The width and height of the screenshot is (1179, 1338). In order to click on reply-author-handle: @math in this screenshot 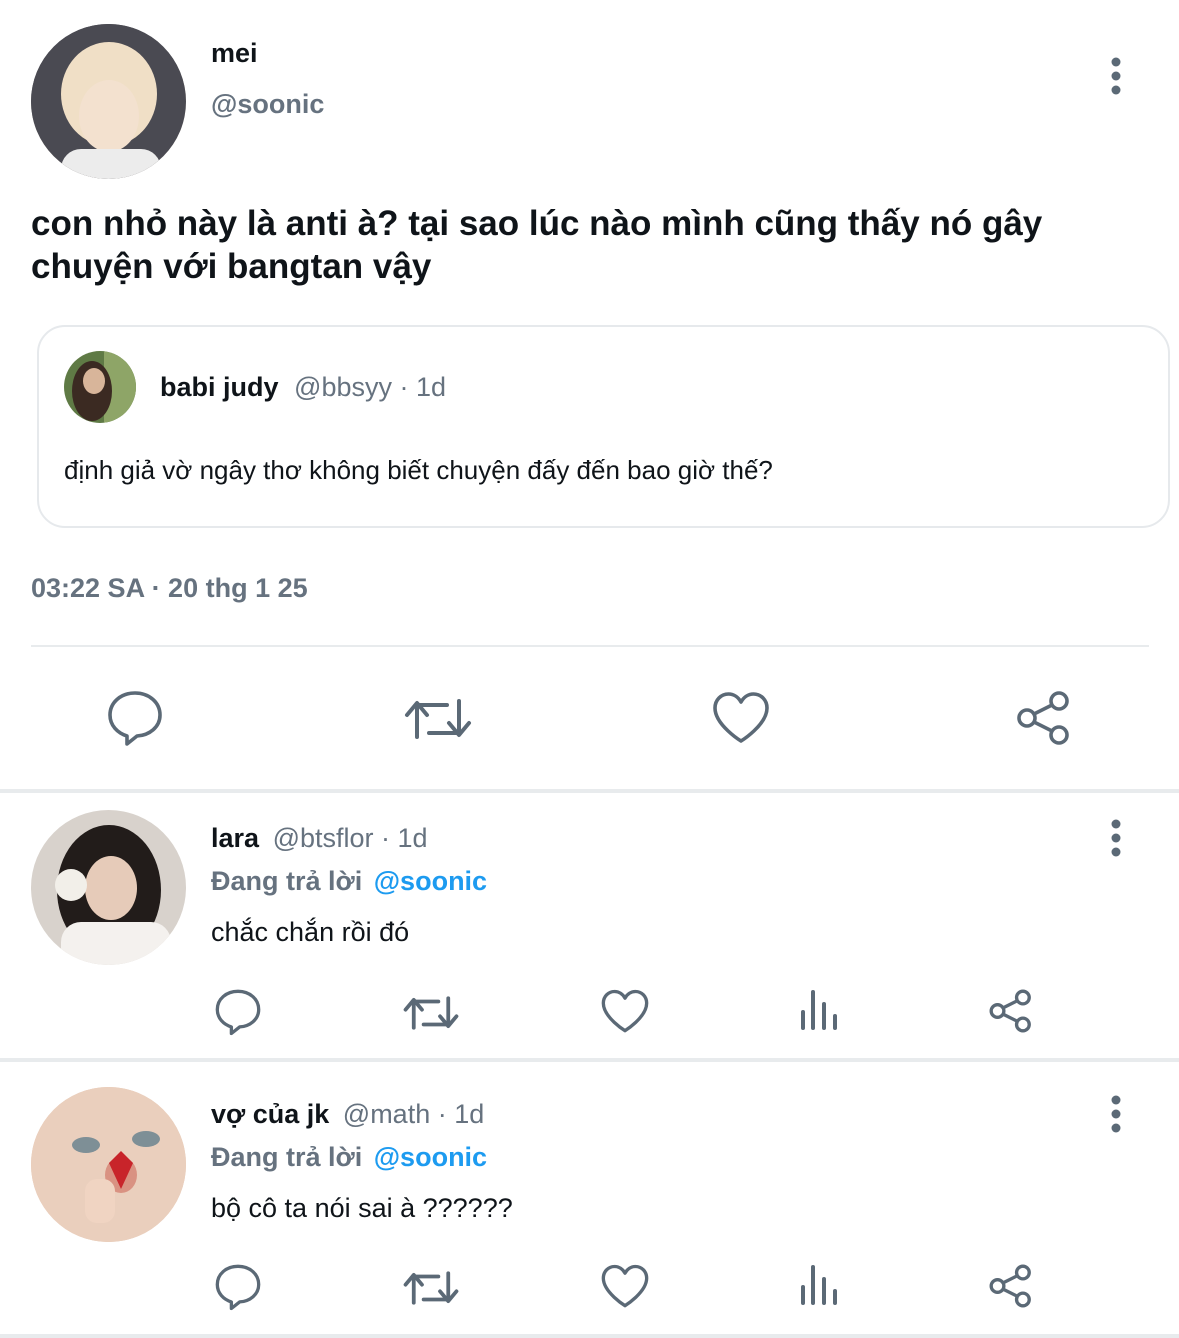, I will do `click(386, 1114)`.